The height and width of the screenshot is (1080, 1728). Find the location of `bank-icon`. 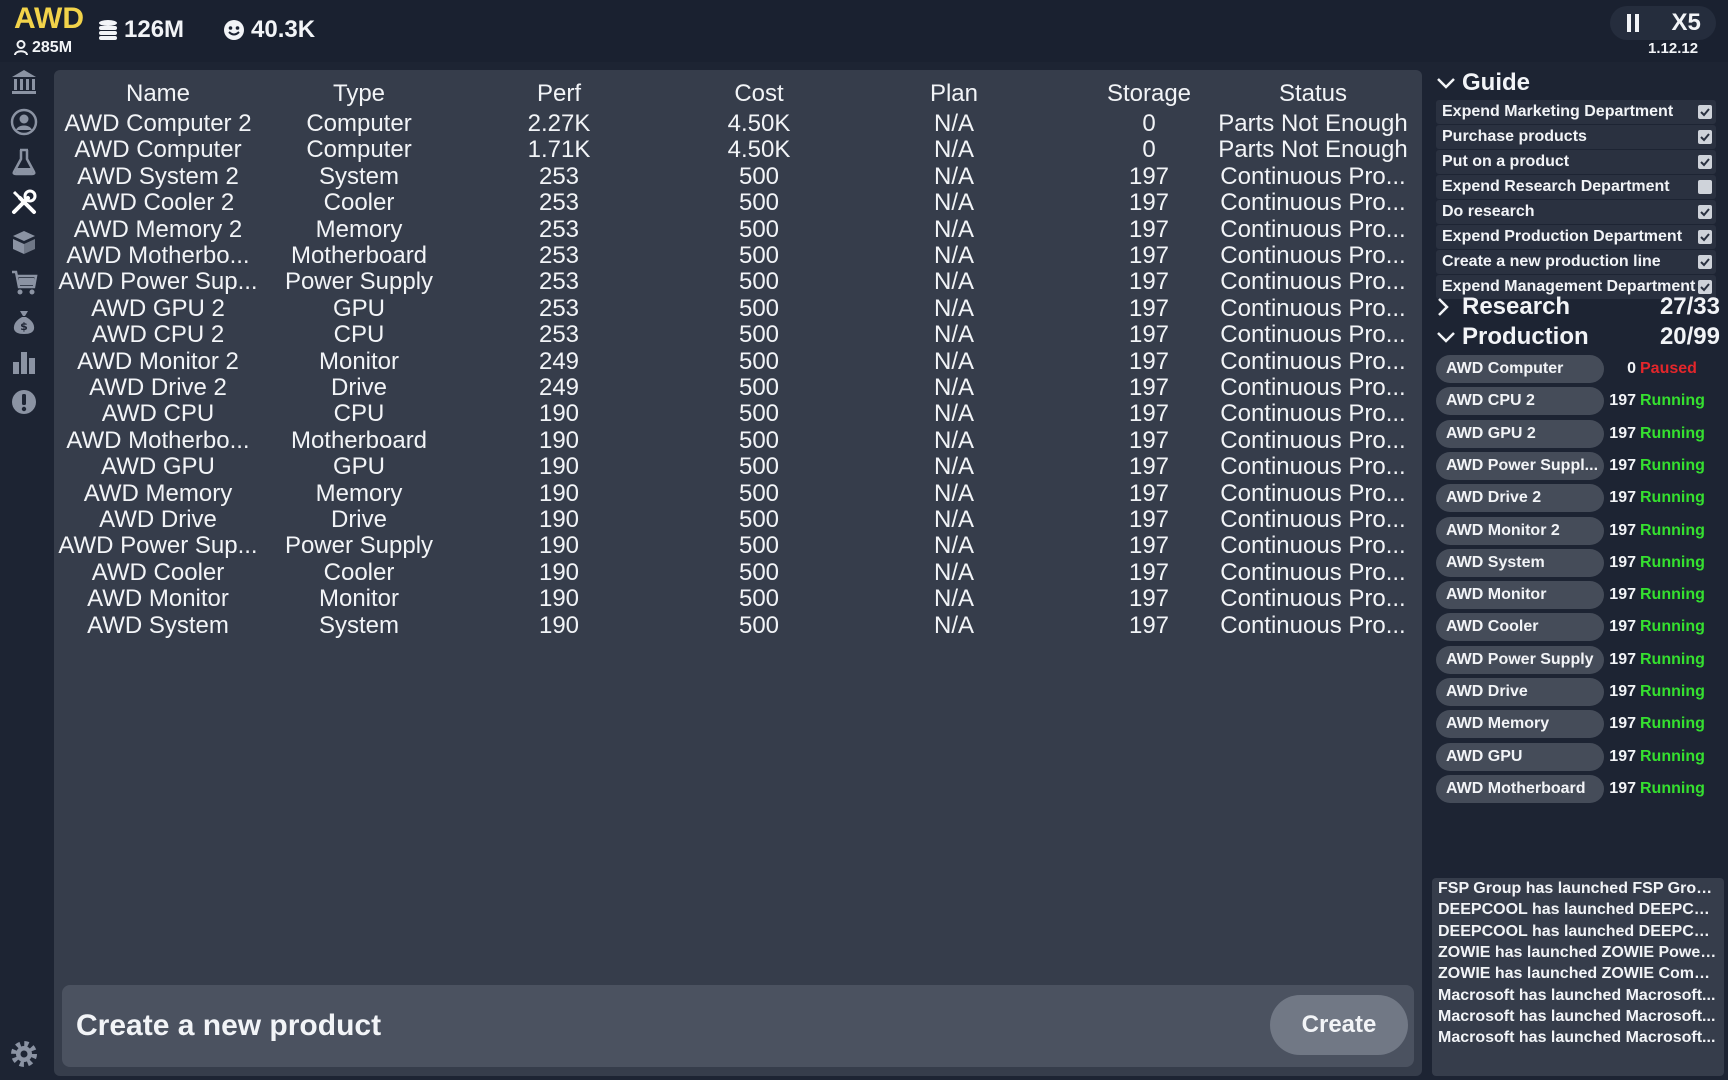

bank-icon is located at coordinates (24, 82).